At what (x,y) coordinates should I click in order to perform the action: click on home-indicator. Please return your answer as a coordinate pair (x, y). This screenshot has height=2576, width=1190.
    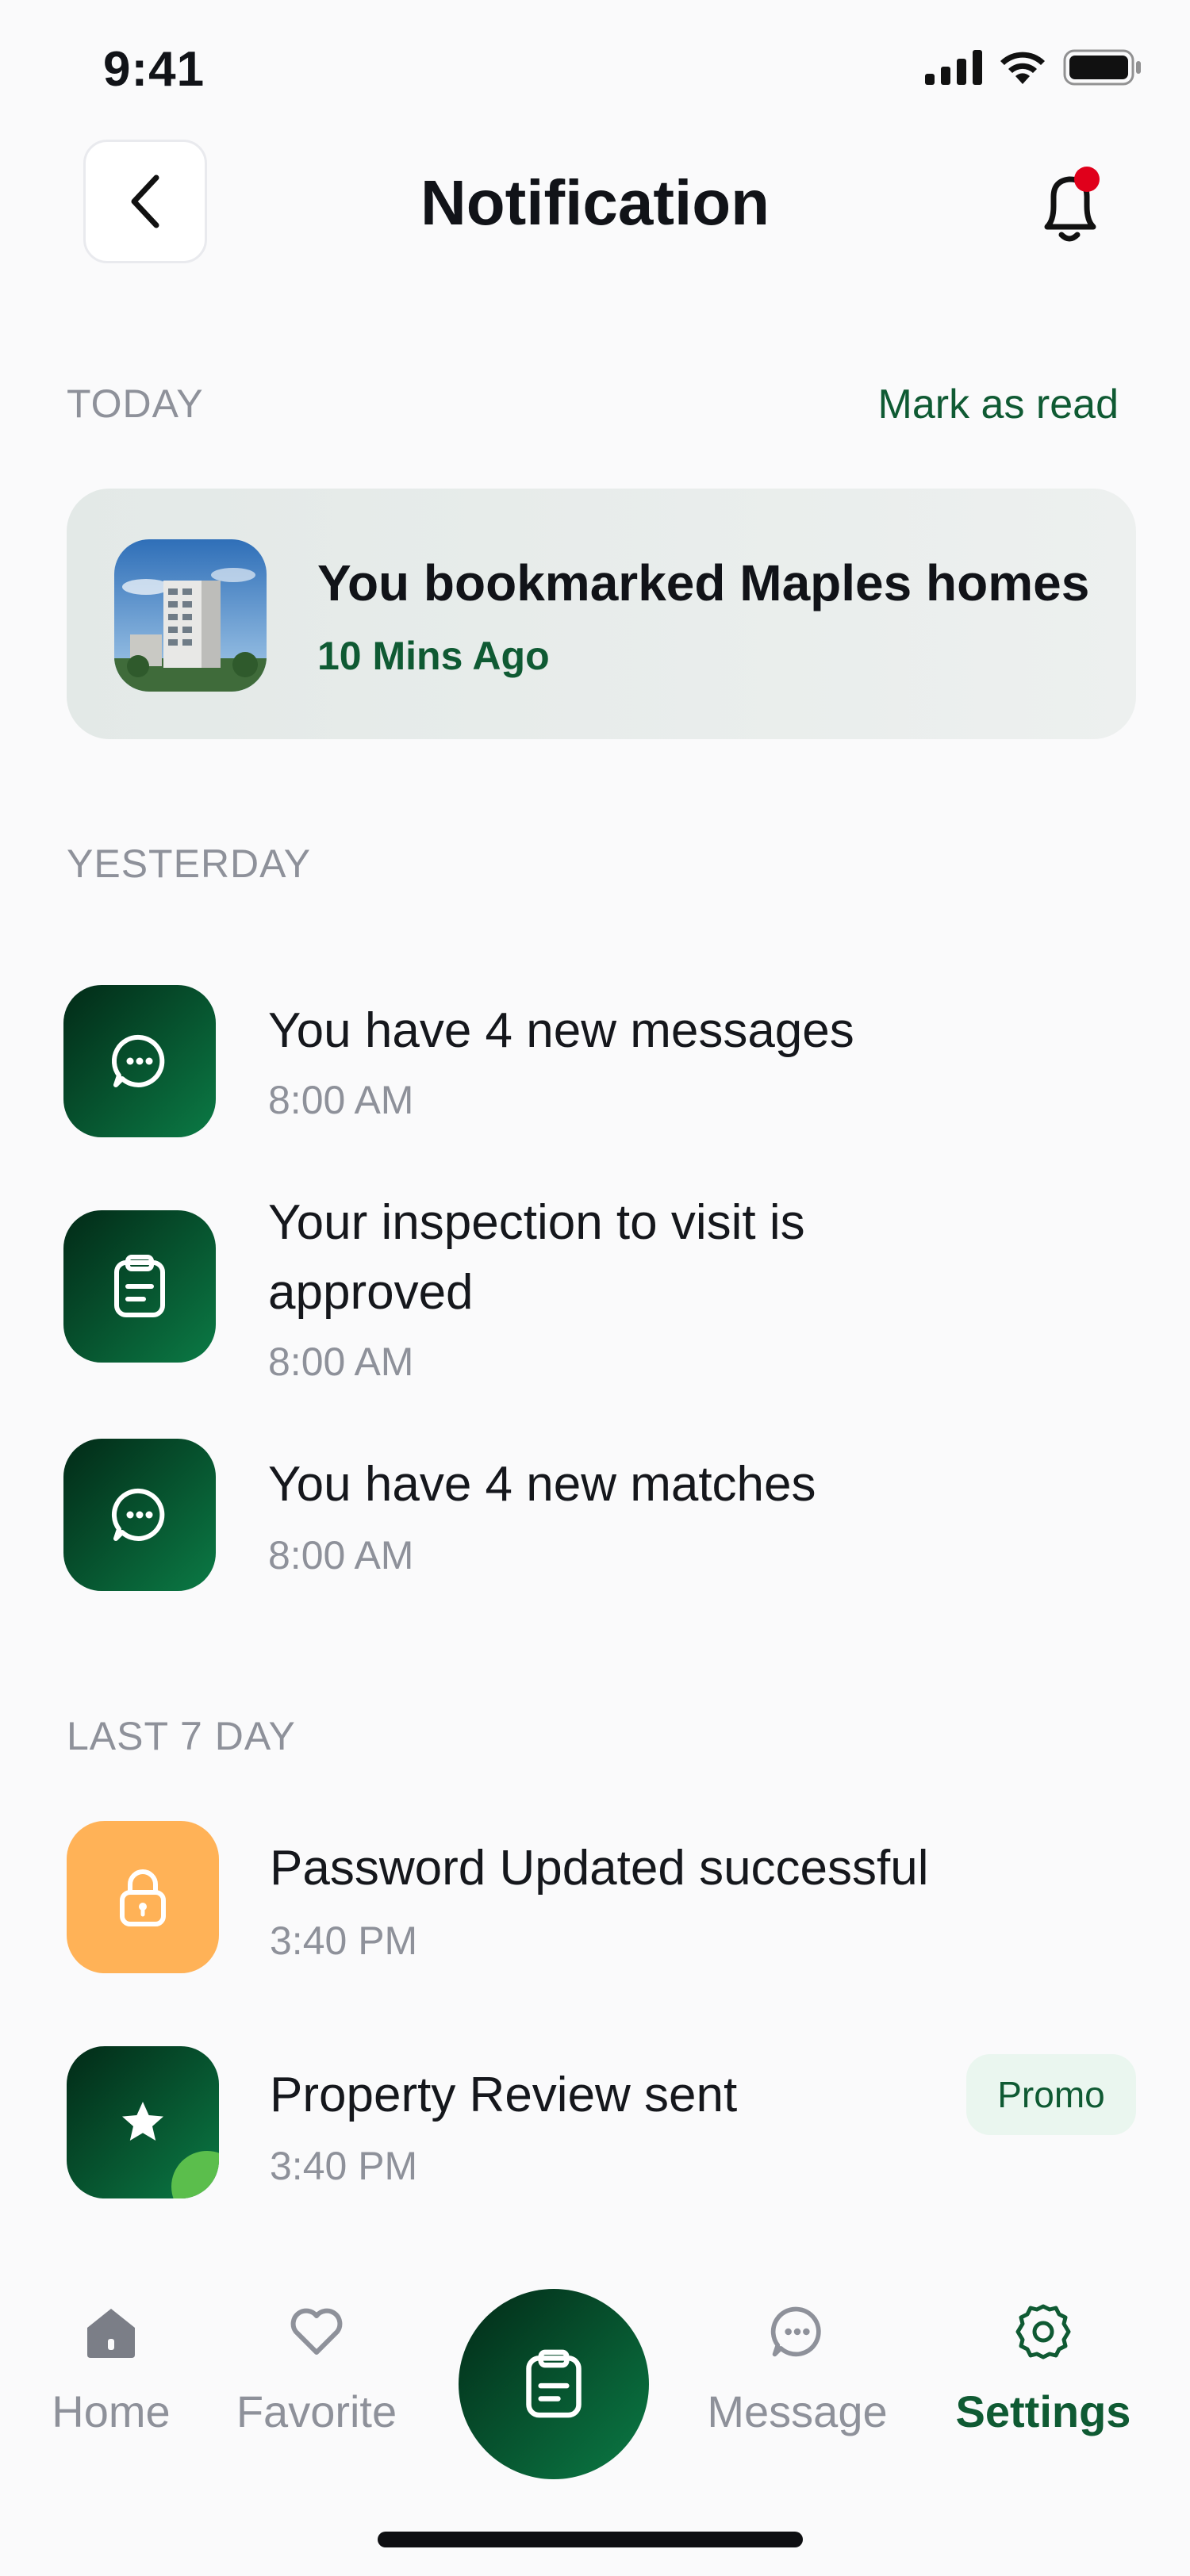
    Looking at the image, I should click on (590, 2540).